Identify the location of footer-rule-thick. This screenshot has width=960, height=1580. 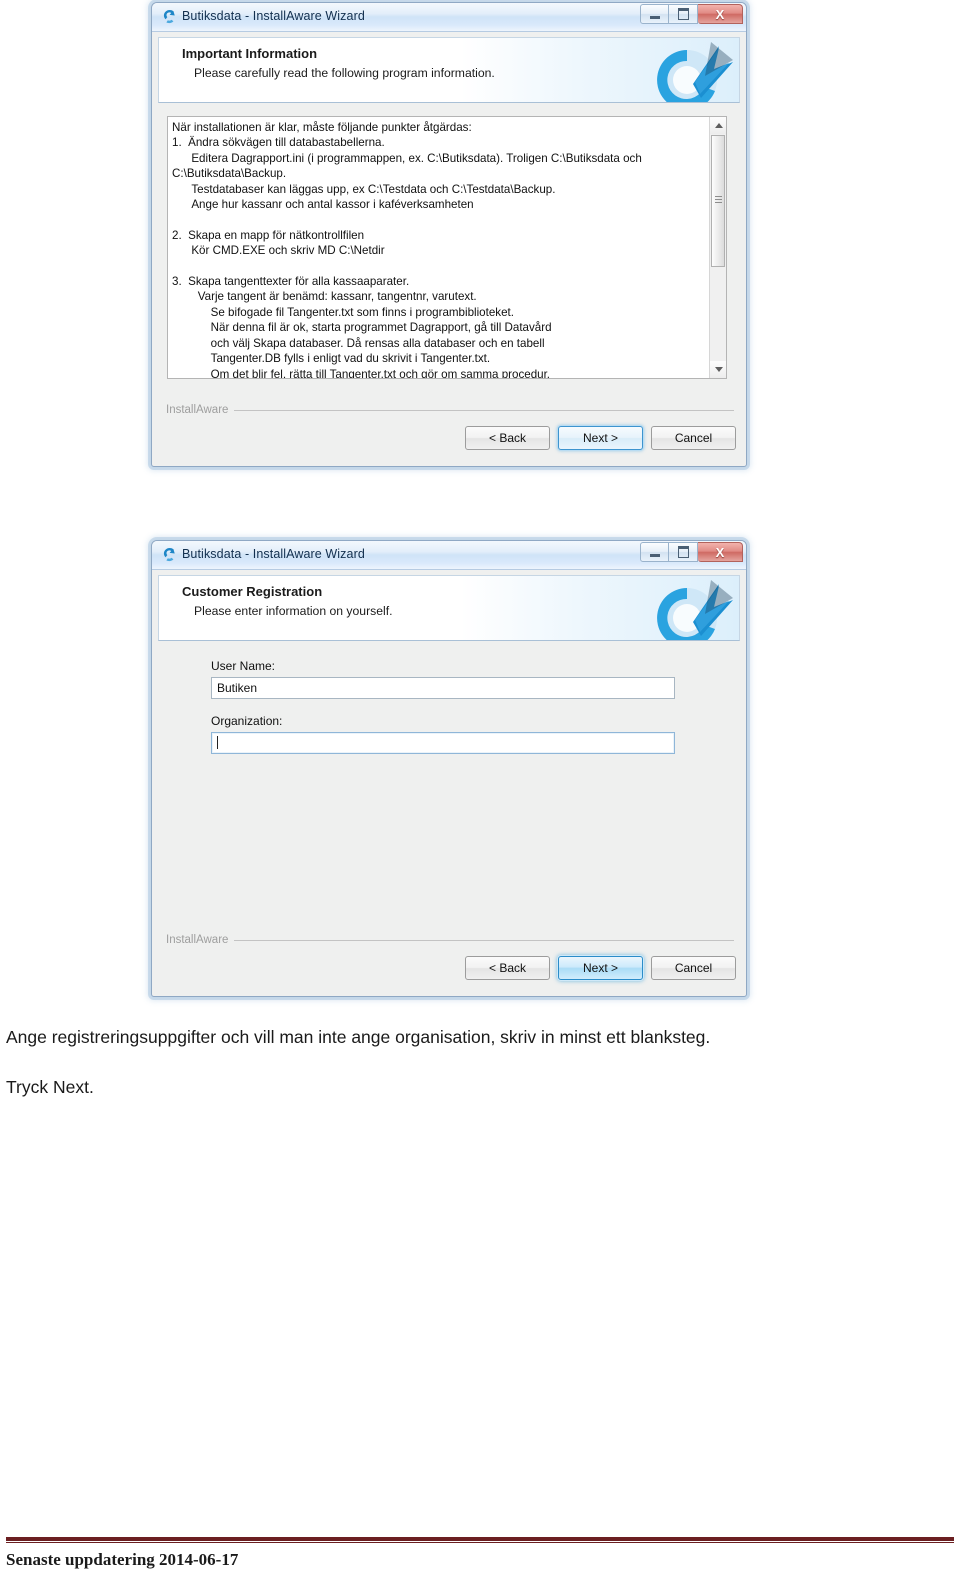
(480, 1539).